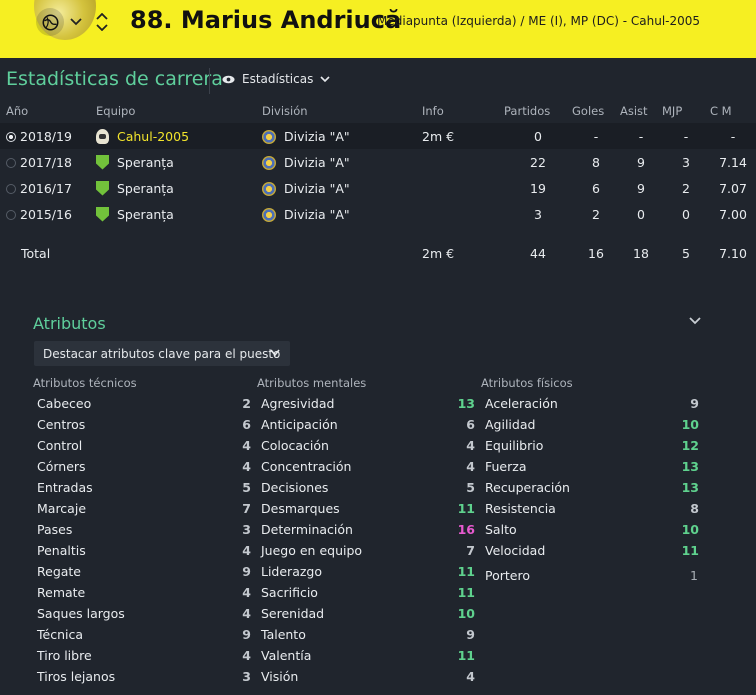  Describe the element at coordinates (102, 188) in the screenshot. I see `club-crest-icon` at that location.